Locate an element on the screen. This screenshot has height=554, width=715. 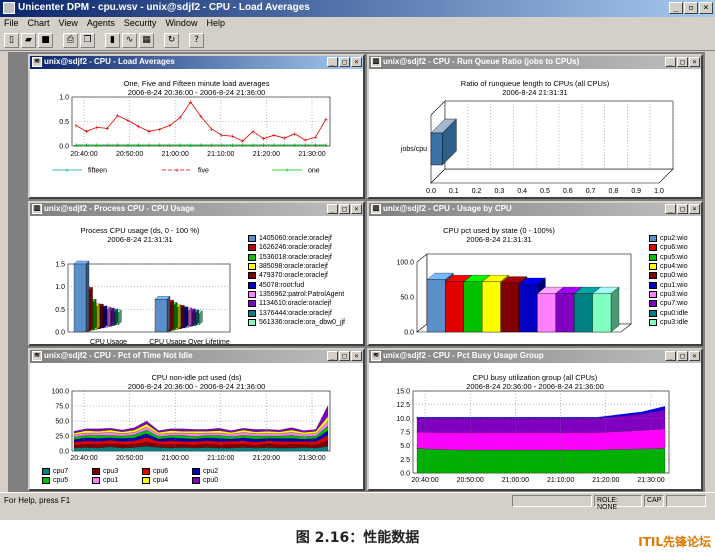
legend-label: cpu0:wio is located at coordinates (674, 276).